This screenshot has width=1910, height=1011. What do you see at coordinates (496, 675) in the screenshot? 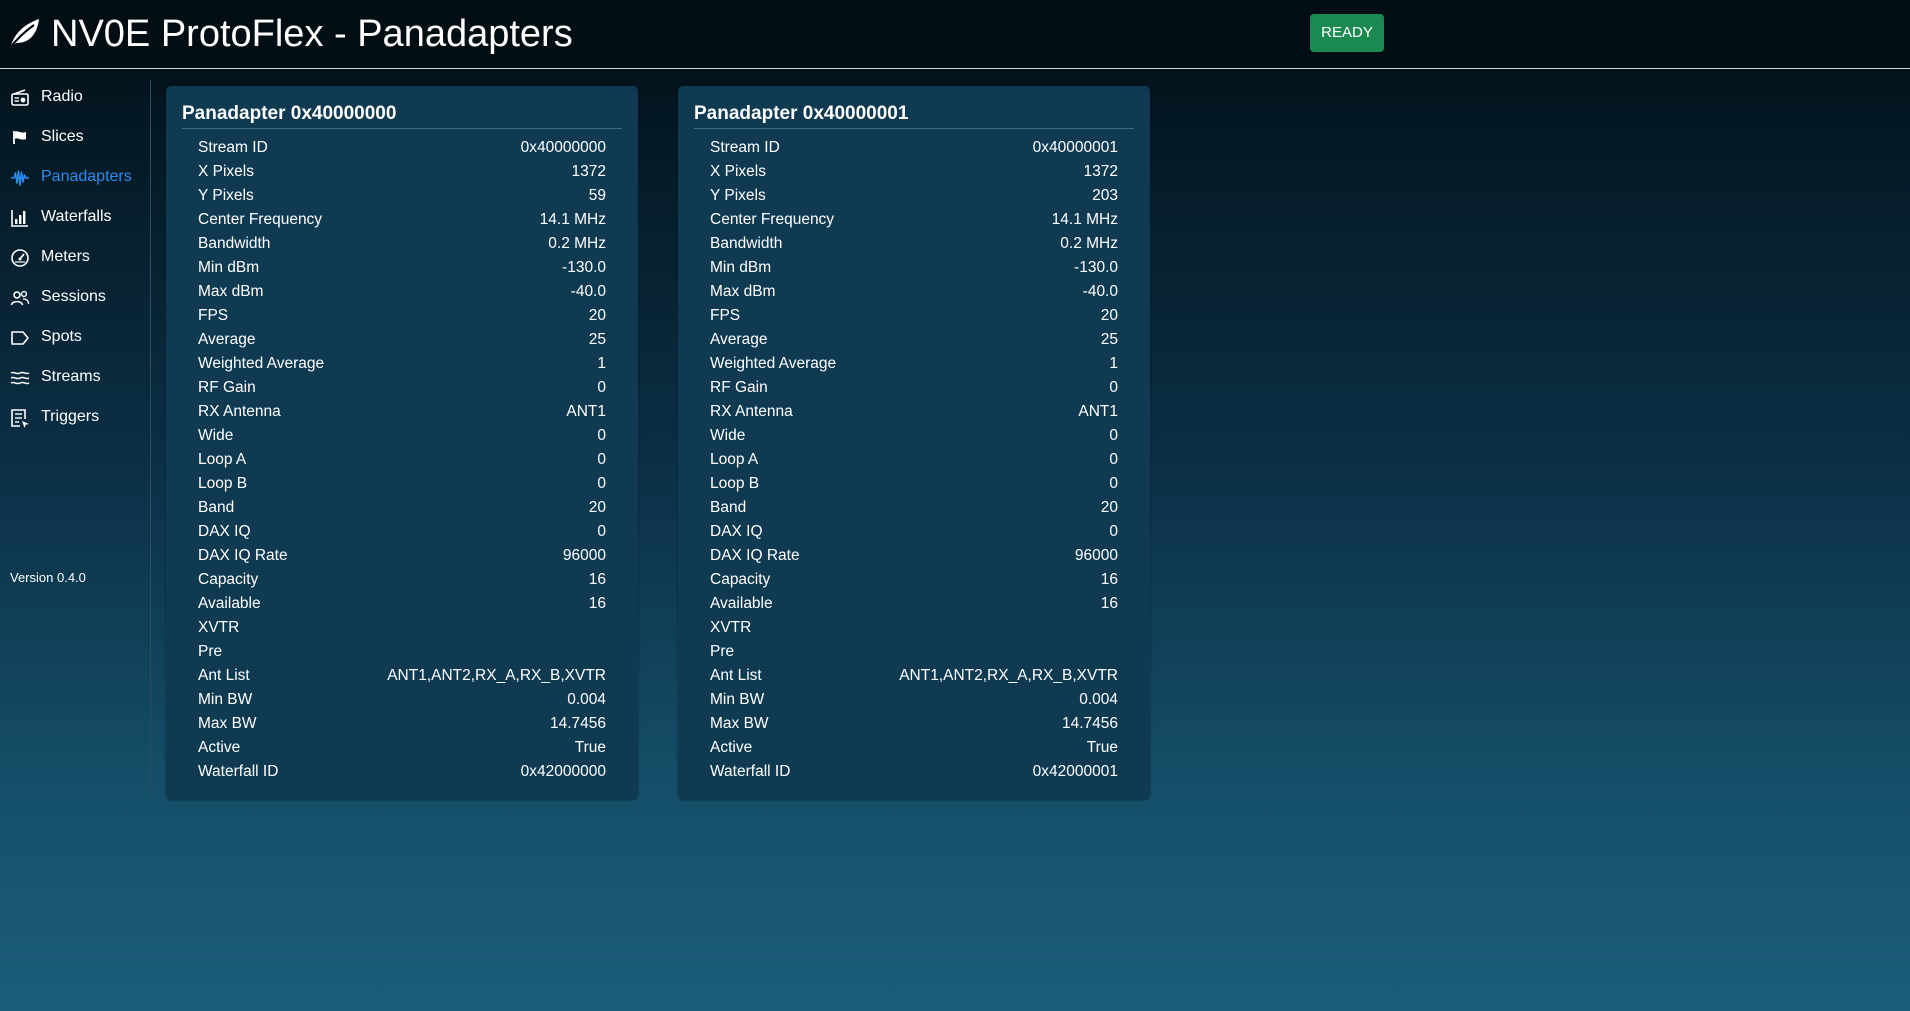
I see `property-value: ANT1,ANT2,RX_A,RX_B,XVTR` at bounding box center [496, 675].